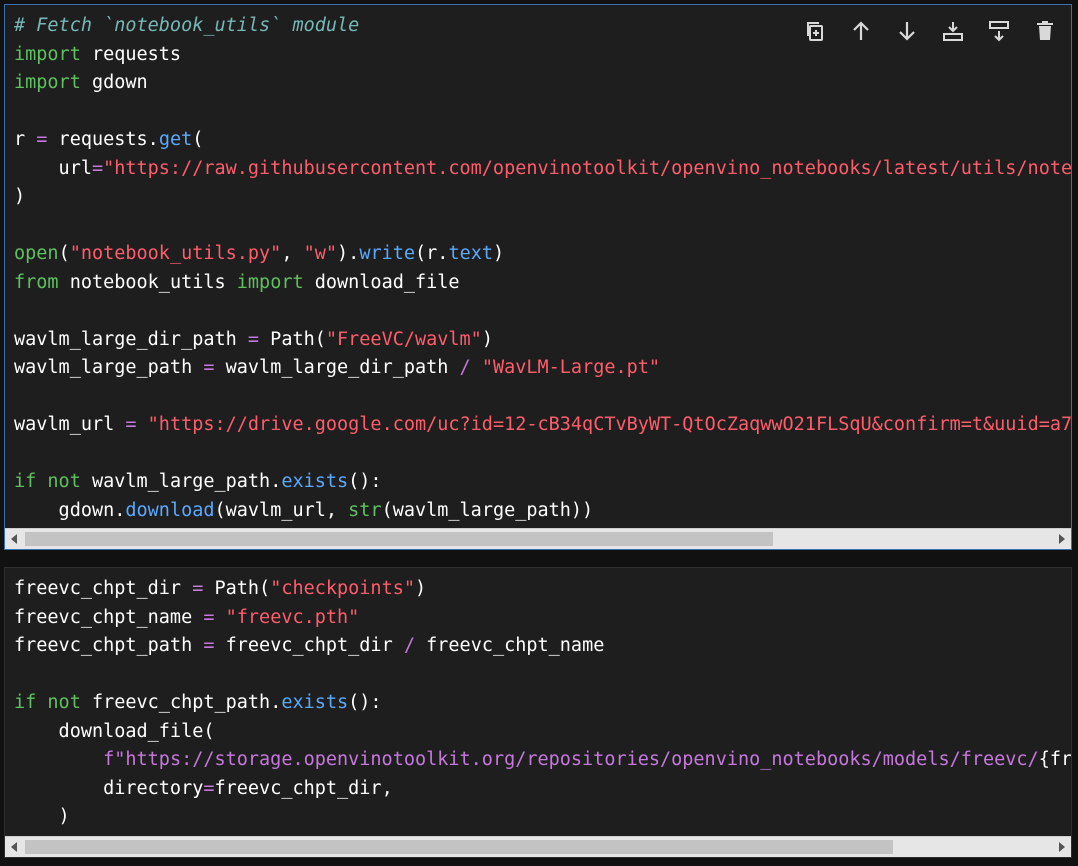 The width and height of the screenshot is (1078, 866). Describe the element at coordinates (403, 339) in the screenshot. I see `code-token: "FreeVC/wavlm"` at that location.